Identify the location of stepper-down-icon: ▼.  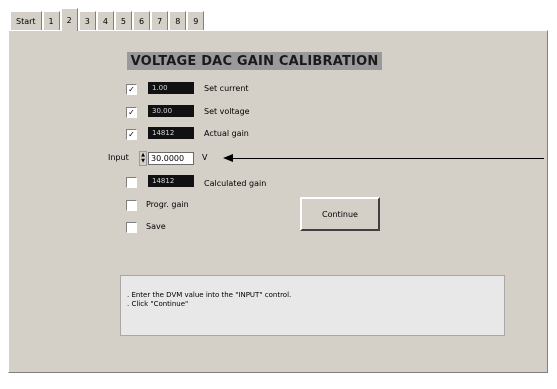
(143, 161).